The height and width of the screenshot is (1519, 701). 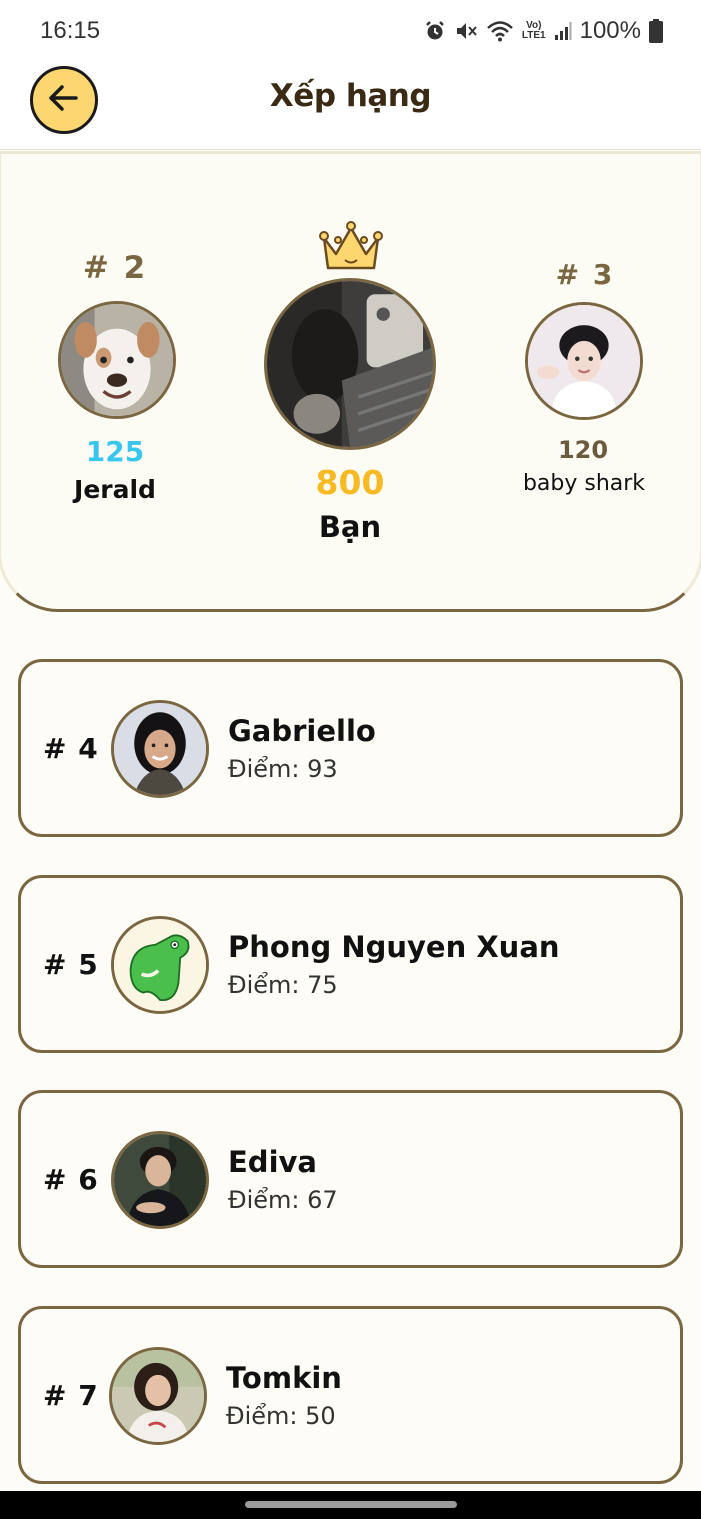 I want to click on status-time: 16:15, so click(x=70, y=30).